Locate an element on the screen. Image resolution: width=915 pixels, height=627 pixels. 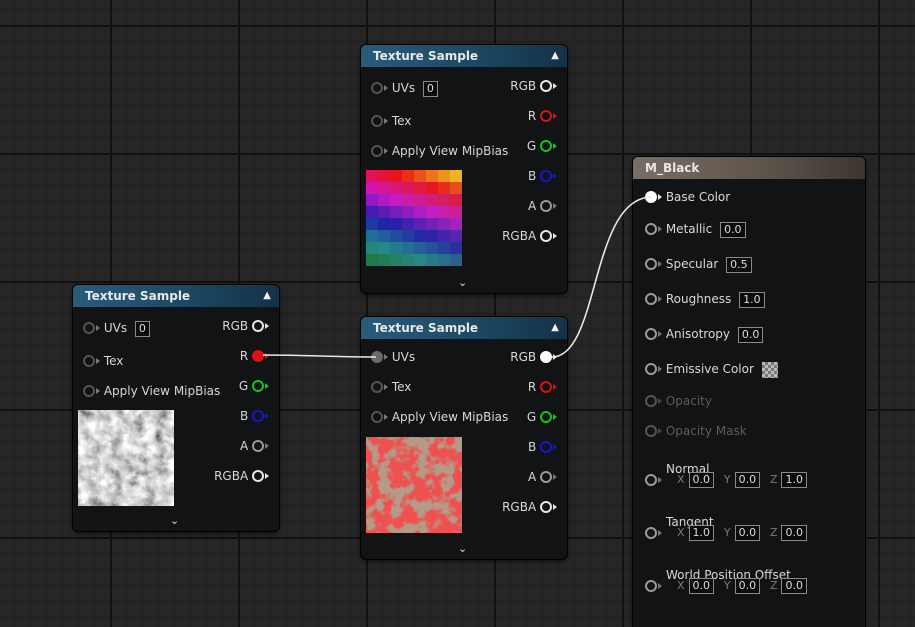
input-specular: Specular 0.5 is located at coordinates (698, 264).